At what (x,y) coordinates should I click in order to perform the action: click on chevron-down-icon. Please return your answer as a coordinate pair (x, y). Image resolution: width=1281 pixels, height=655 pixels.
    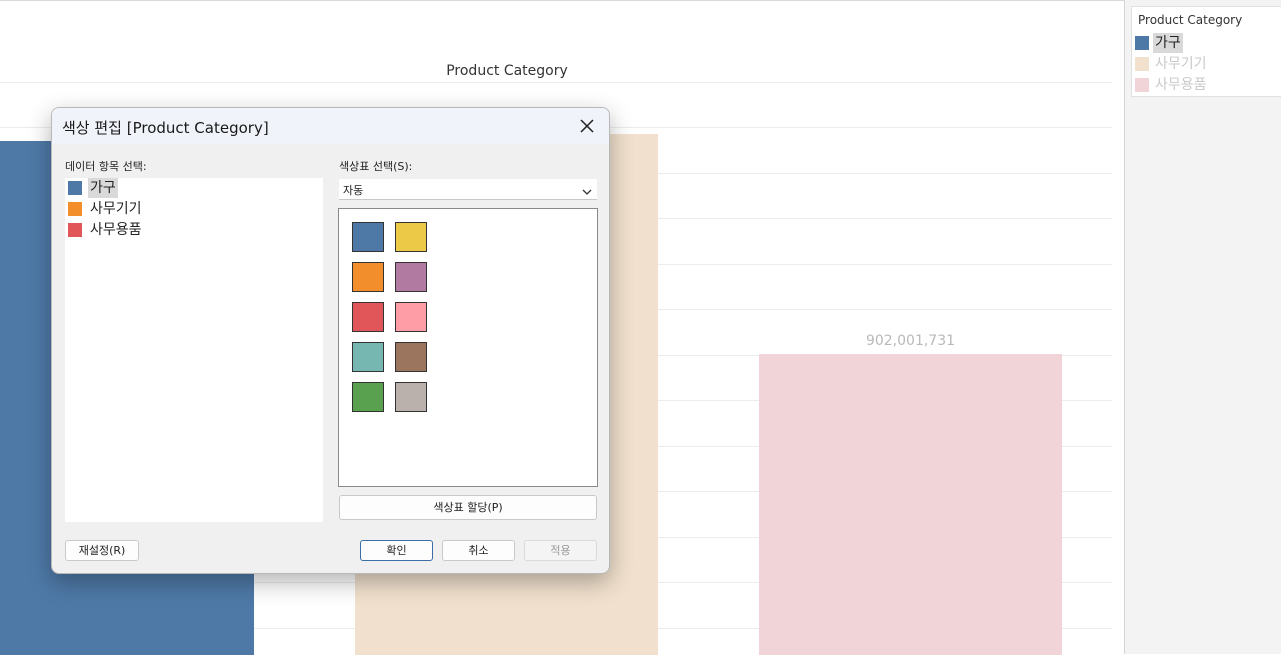
    Looking at the image, I should click on (587, 189).